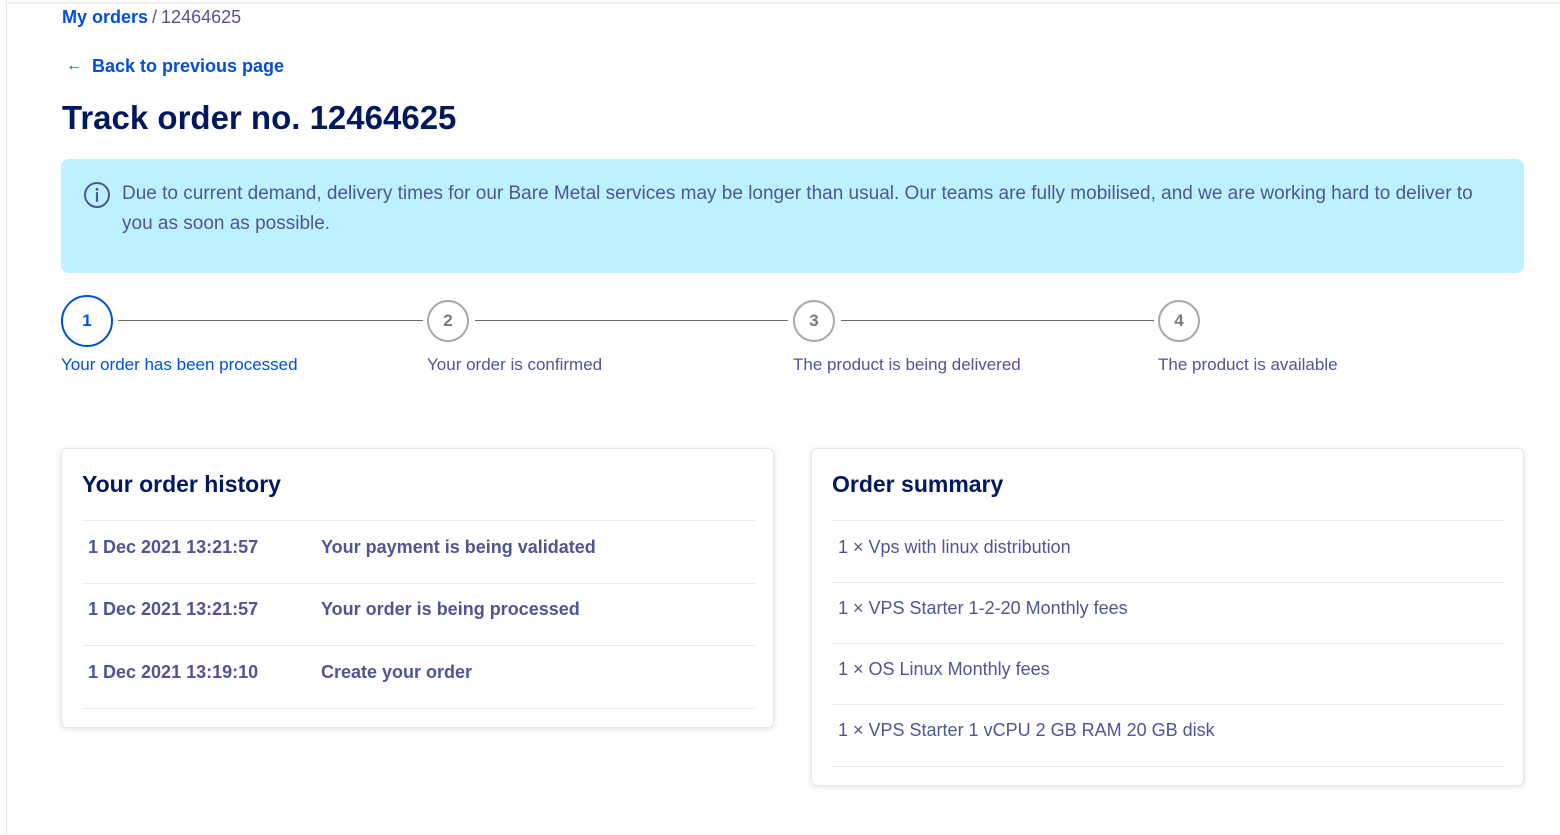  Describe the element at coordinates (944, 669) in the screenshot. I see `summary-item: 1 × OS Linux Monthly fees` at that location.